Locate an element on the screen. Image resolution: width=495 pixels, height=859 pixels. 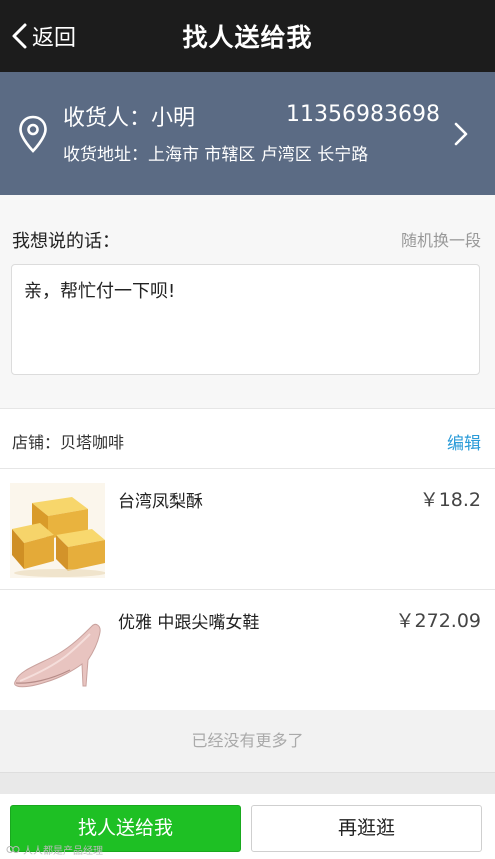
recipient-label: 收货人： is located at coordinates (107, 118).